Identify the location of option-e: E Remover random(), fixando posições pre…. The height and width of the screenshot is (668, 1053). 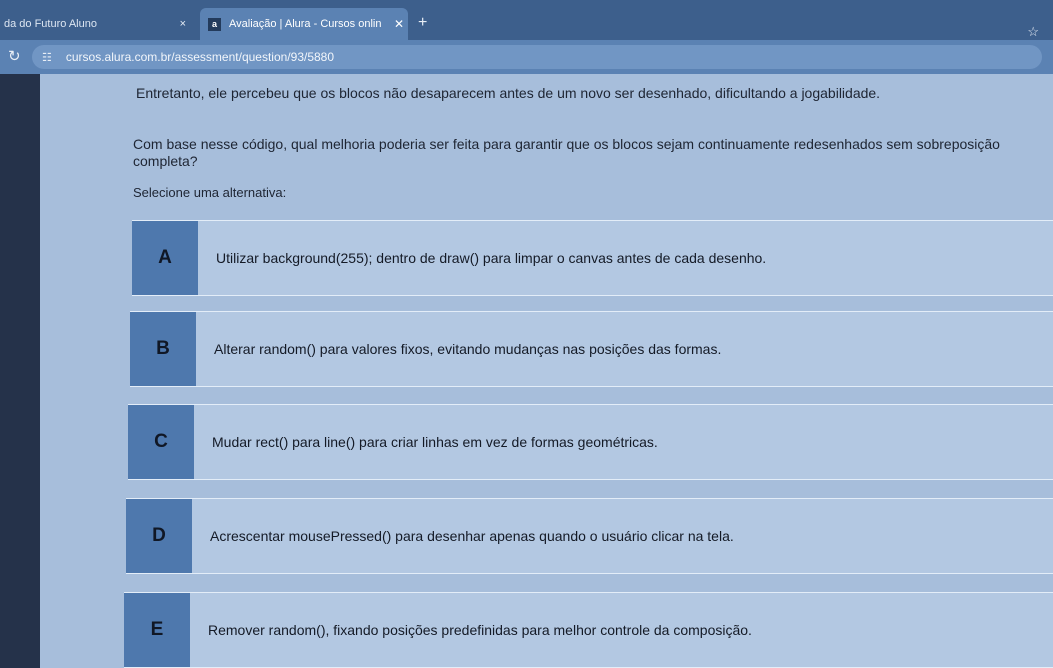
(588, 630).